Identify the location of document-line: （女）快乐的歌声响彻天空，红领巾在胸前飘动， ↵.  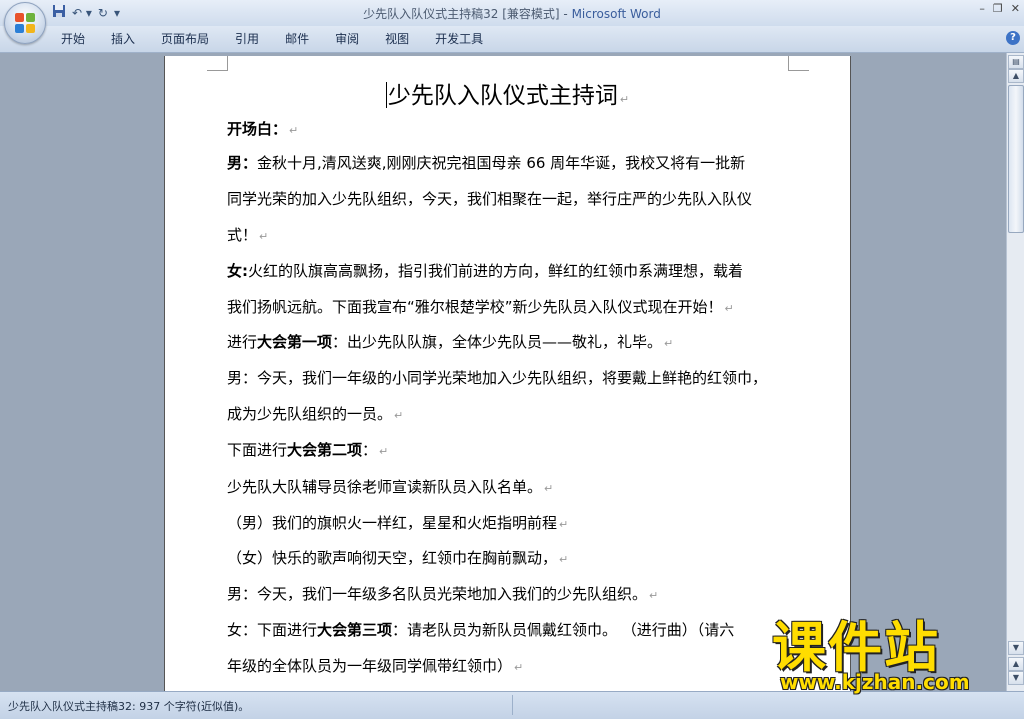
(397, 557).